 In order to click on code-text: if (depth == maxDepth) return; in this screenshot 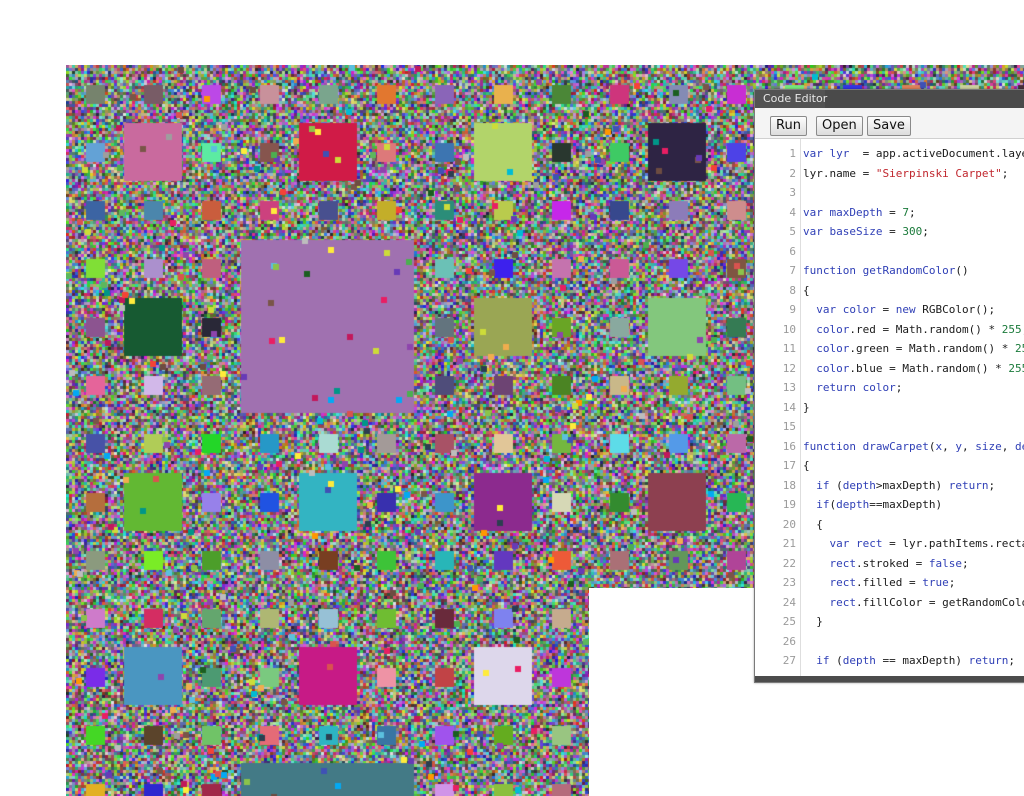, I will do `click(909, 661)`.